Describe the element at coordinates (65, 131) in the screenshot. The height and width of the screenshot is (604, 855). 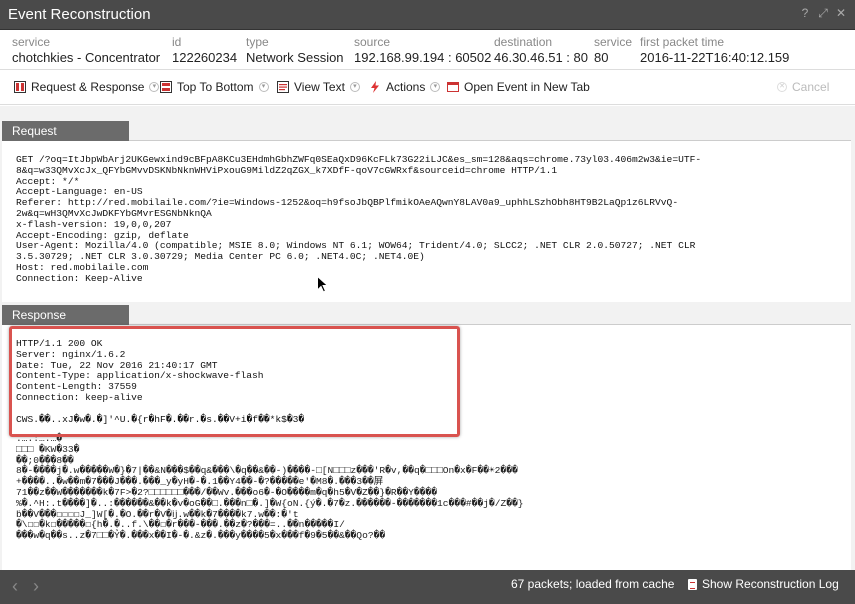
I see `request-section-header: Request` at that location.